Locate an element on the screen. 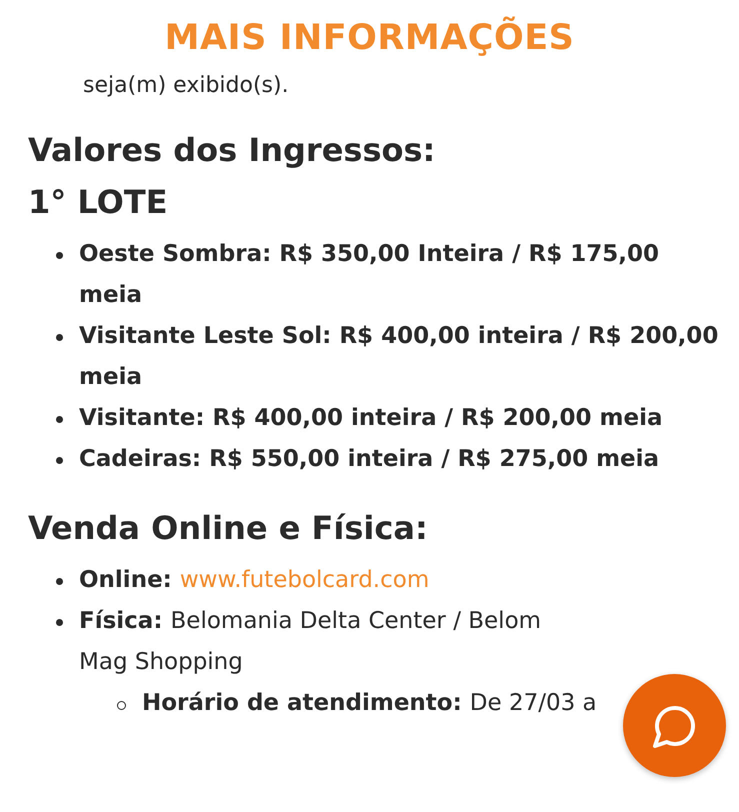  section-subheading: 1° LOTE is located at coordinates (98, 202).